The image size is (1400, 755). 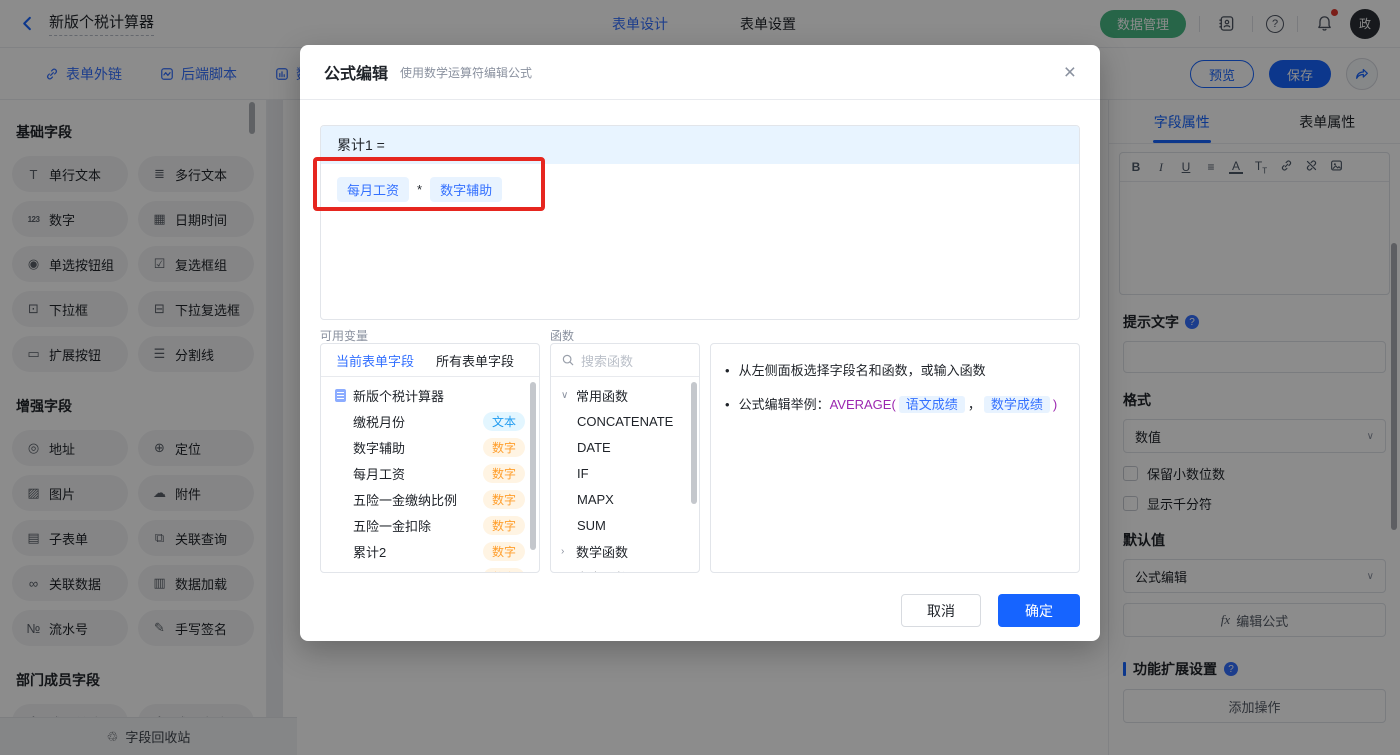 What do you see at coordinates (625, 551) in the screenshot?
I see `function-group-math: › 数学函数` at bounding box center [625, 551].